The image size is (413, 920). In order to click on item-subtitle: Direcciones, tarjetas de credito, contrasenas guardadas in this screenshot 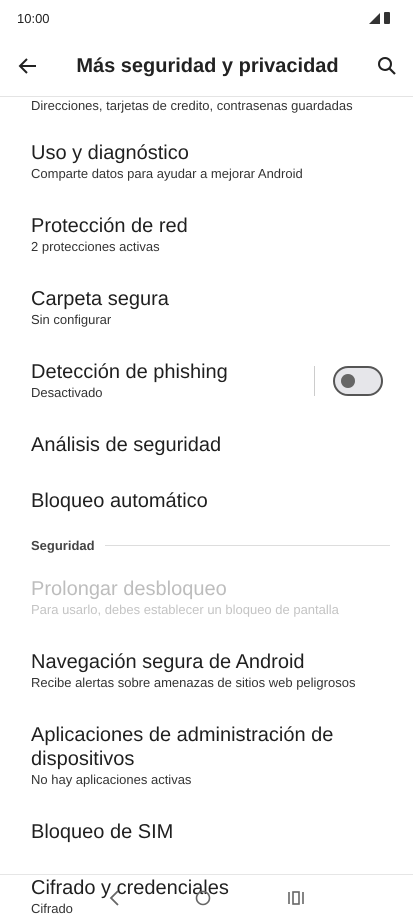, I will do `click(192, 105)`.